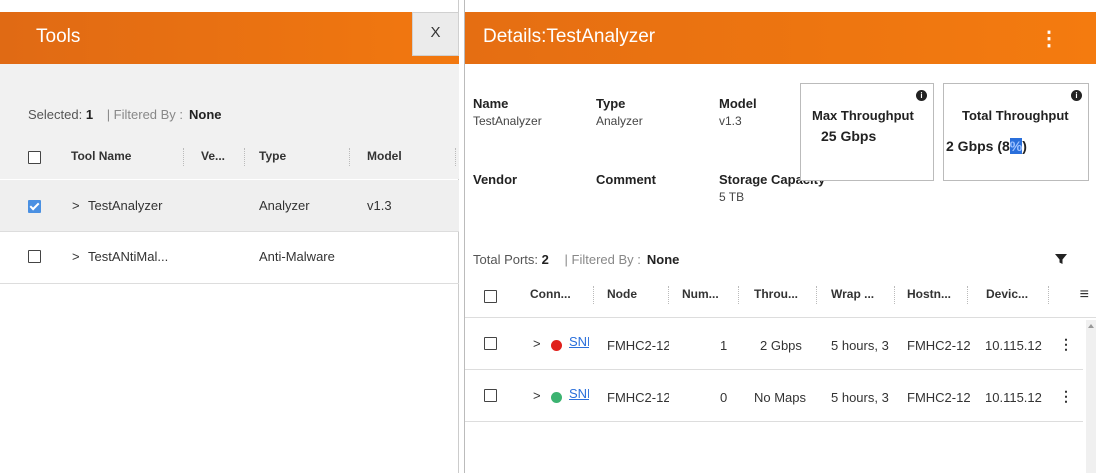  I want to click on tools-header: Tools, so click(229, 38).